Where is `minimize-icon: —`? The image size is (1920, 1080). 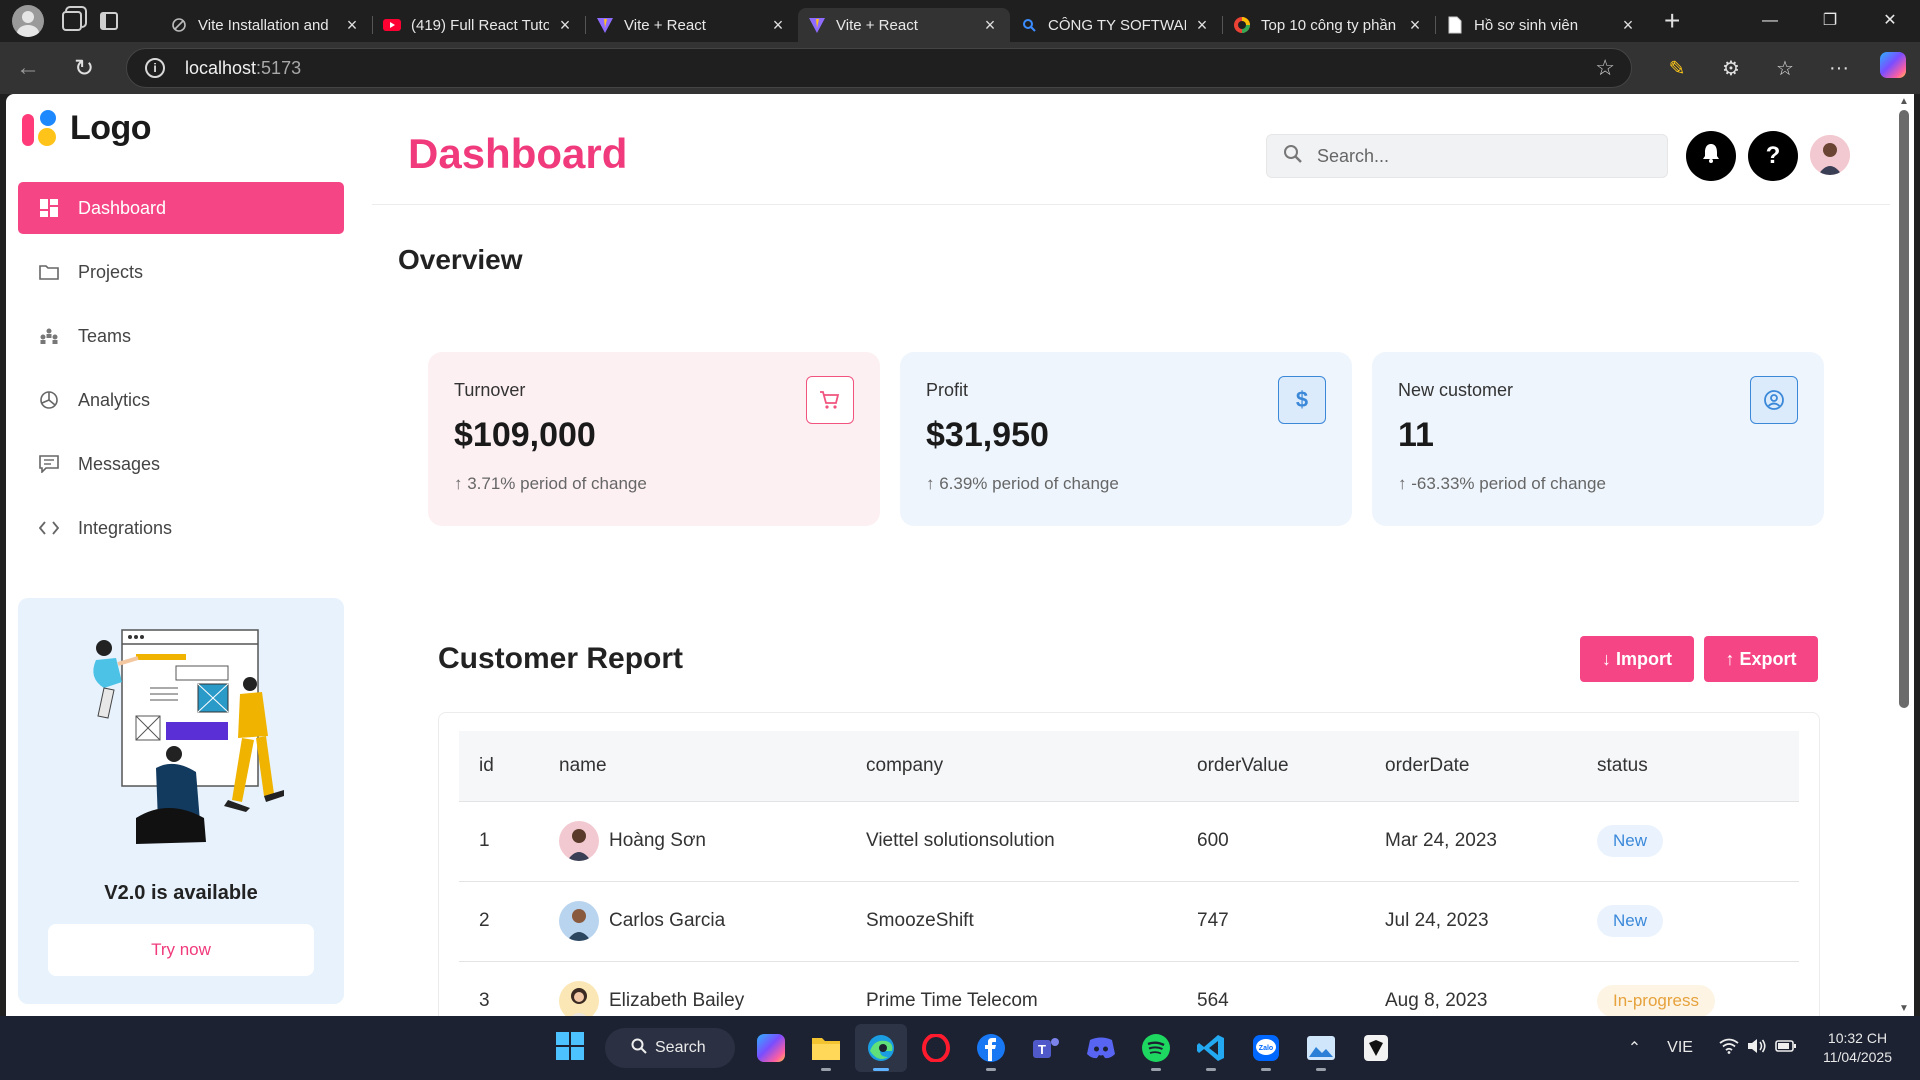 minimize-icon: — is located at coordinates (1770, 21).